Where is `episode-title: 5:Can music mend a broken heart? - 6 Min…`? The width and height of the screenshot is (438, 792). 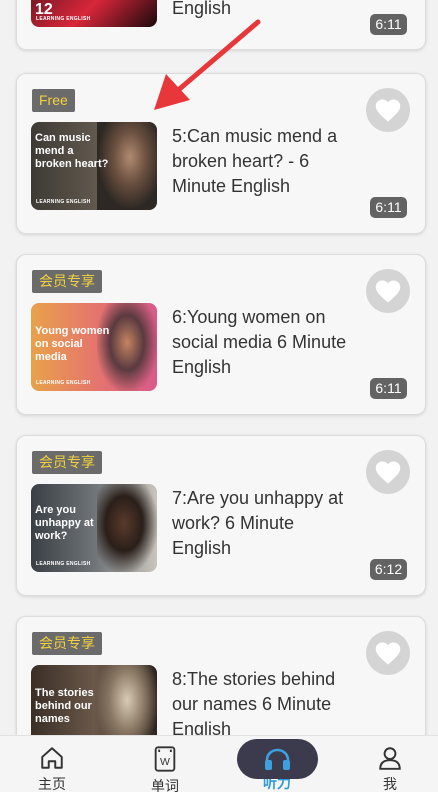
episode-title: 5:Can music mend a broken heart? - 6 Min… is located at coordinates (259, 161).